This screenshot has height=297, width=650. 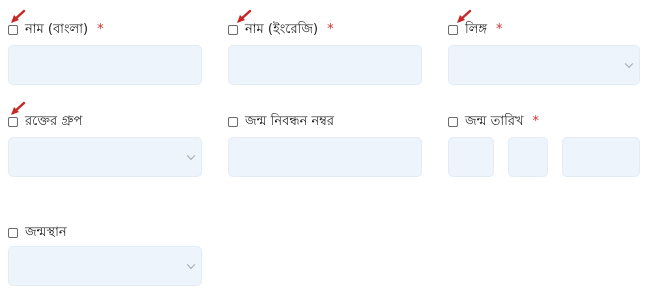 I want to click on field-gender: লিঙ্গ *, so click(x=545, y=48).